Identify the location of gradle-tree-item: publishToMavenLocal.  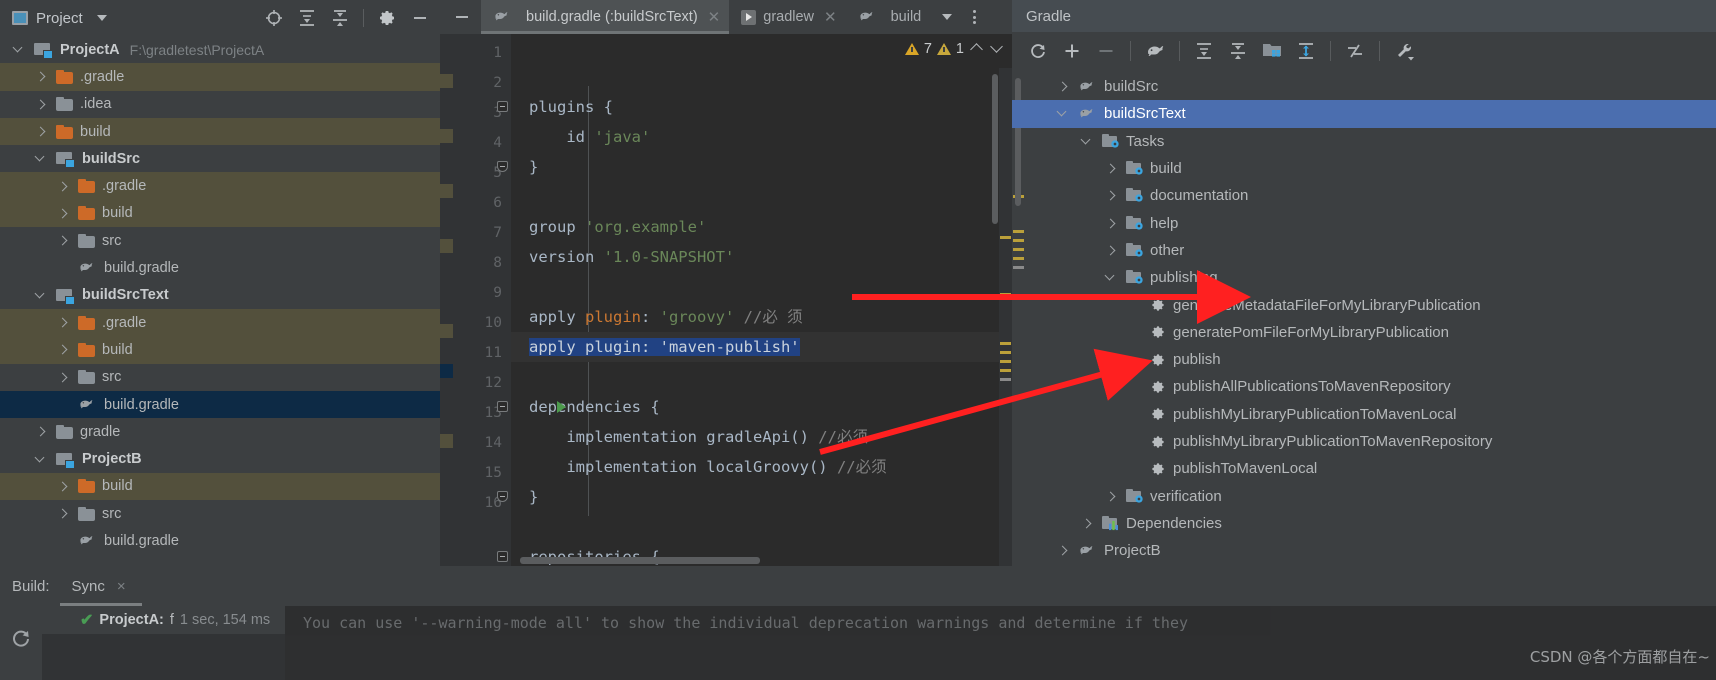
(1364, 468).